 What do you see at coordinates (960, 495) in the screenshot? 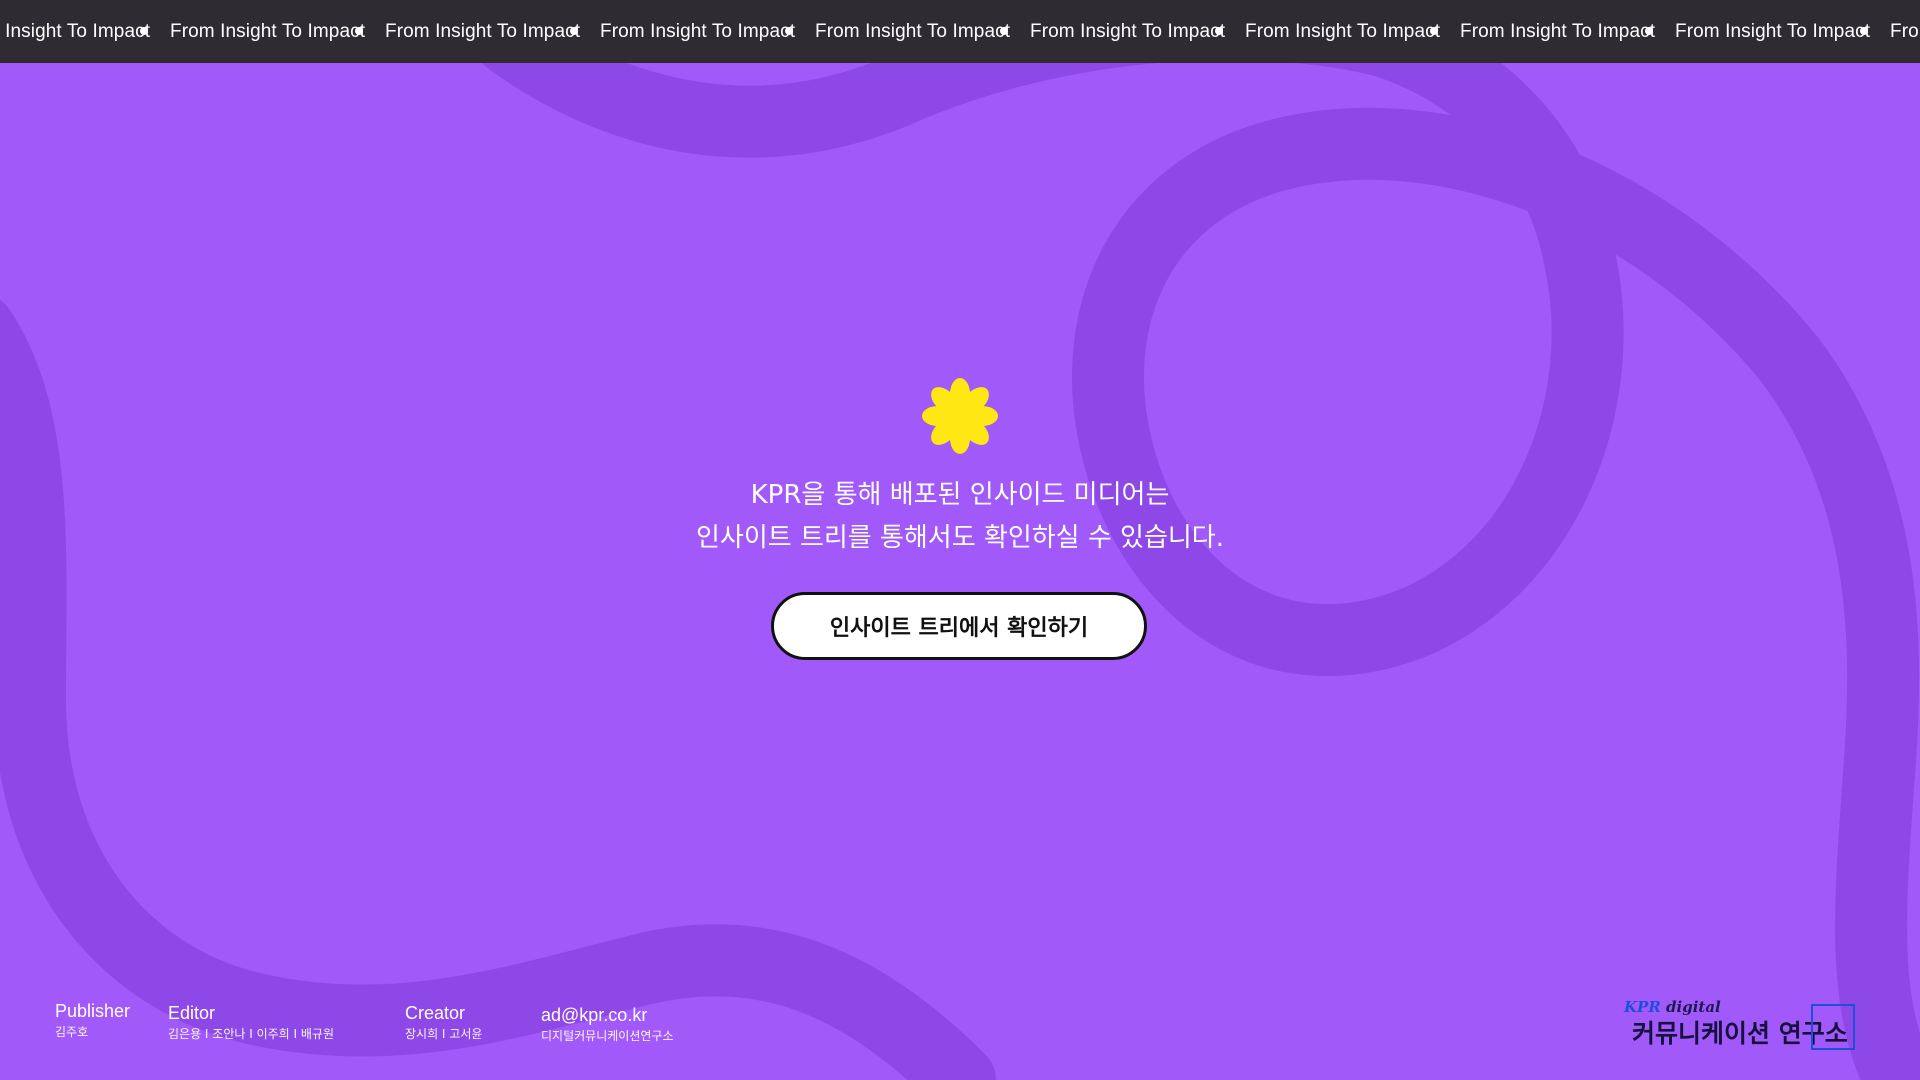
I see `message-line-1: KPR을 통해 배포된 인사이드 미디어는` at bounding box center [960, 495].